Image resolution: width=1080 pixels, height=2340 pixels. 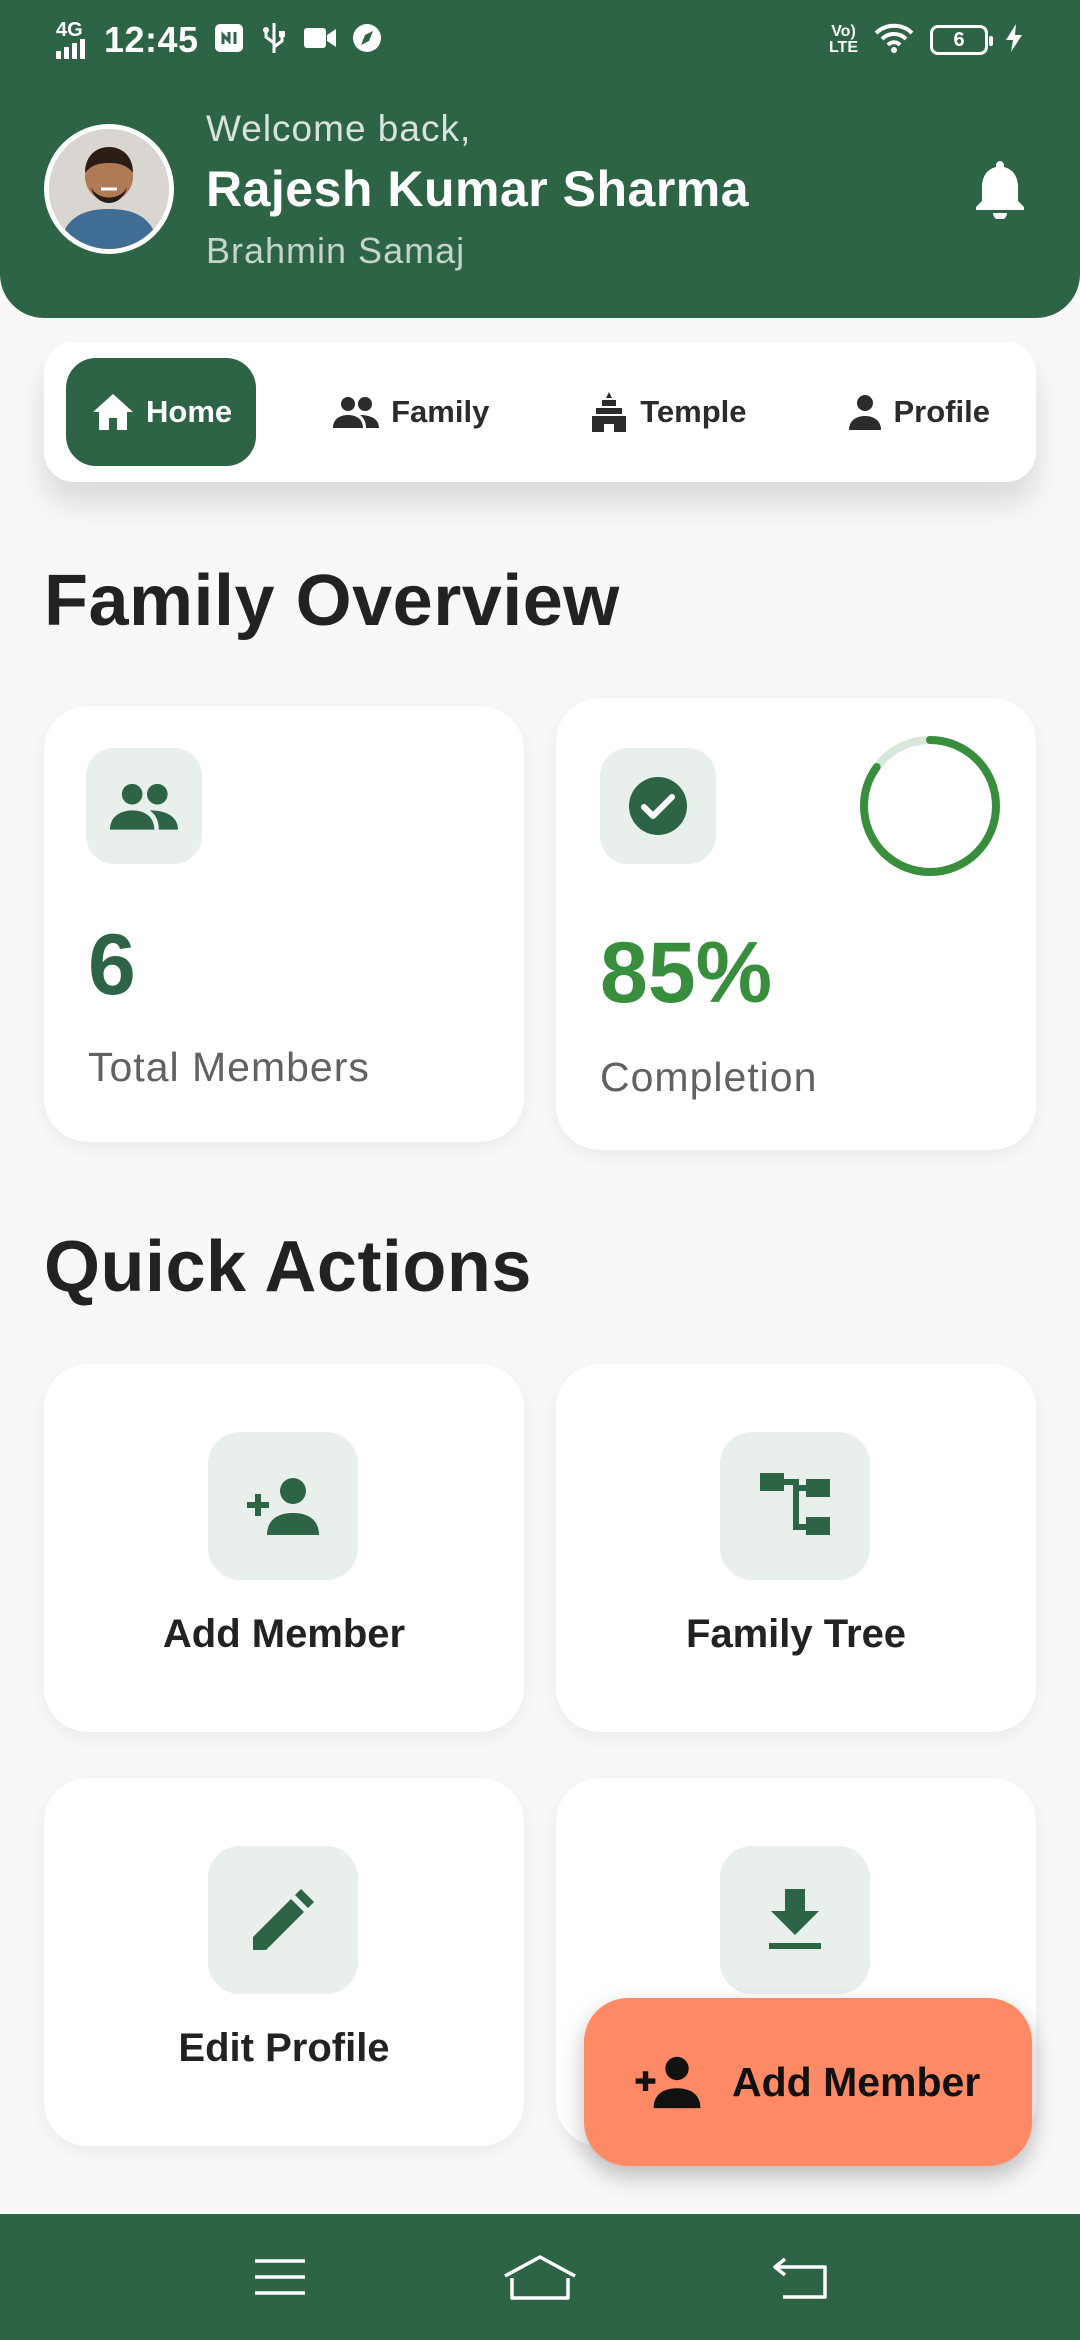 I want to click on action-add-member: Add Member, so click(x=284, y=1548).